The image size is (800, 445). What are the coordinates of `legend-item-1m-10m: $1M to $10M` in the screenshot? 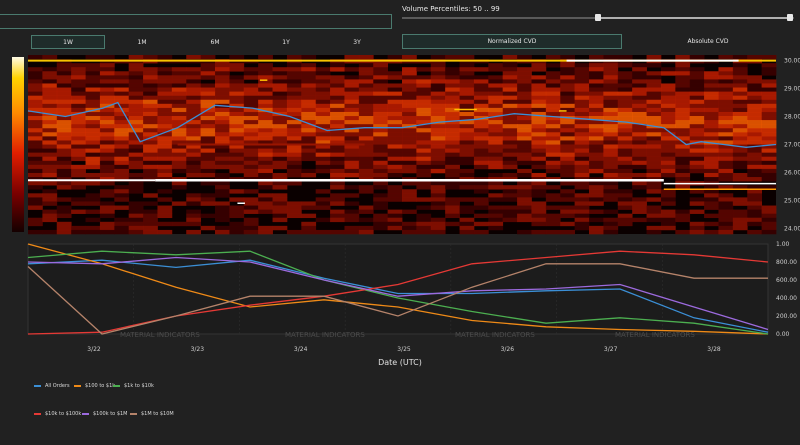 It's located at (152, 414).